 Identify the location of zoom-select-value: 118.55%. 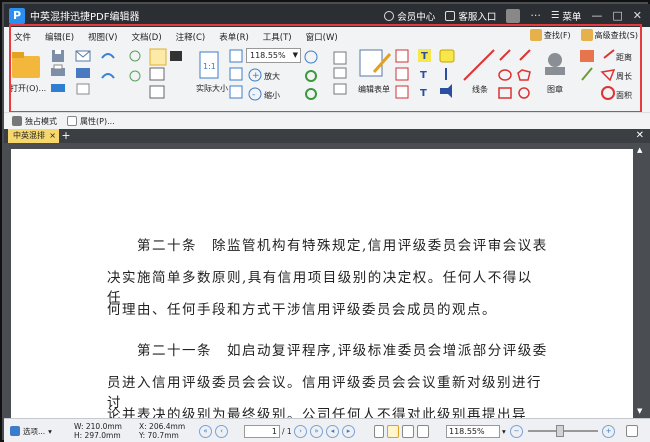
(268, 55).